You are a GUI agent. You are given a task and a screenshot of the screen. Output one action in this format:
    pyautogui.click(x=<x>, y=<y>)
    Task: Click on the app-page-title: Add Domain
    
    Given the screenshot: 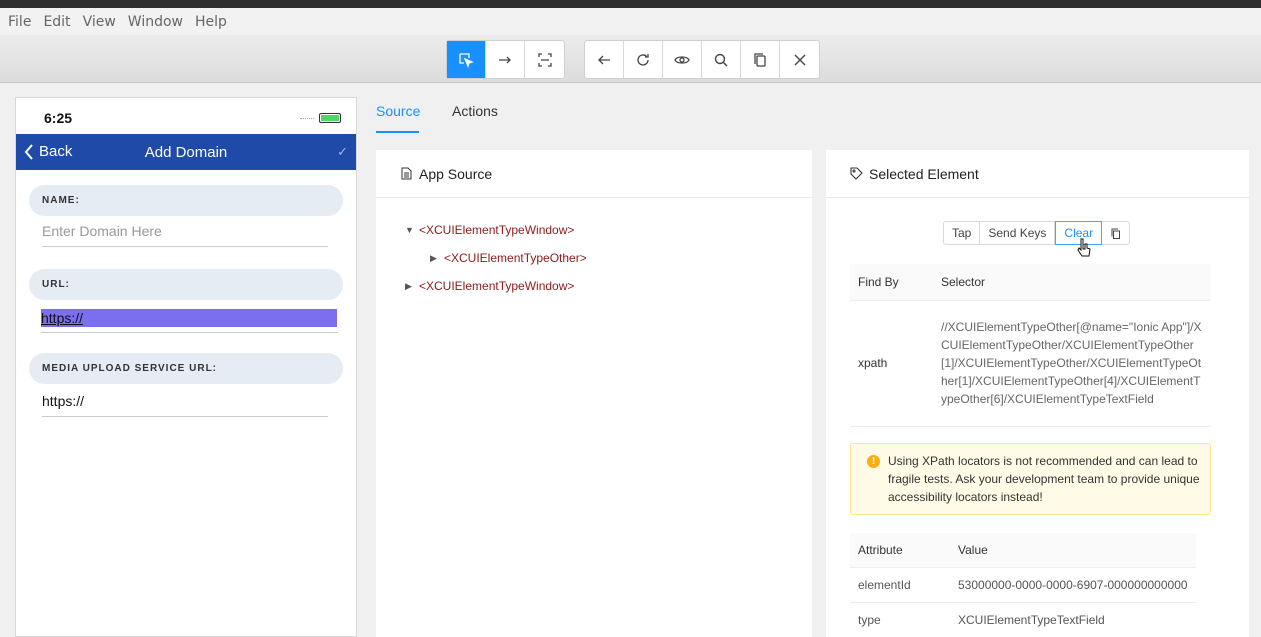 What is the action you would take?
    pyautogui.click(x=186, y=152)
    